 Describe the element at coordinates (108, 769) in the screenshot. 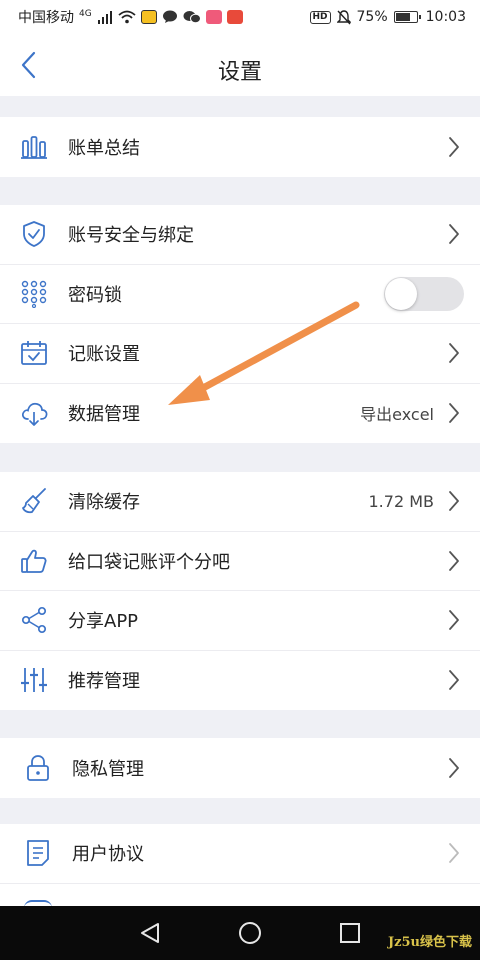

I see `row-label: 隐私管理` at that location.